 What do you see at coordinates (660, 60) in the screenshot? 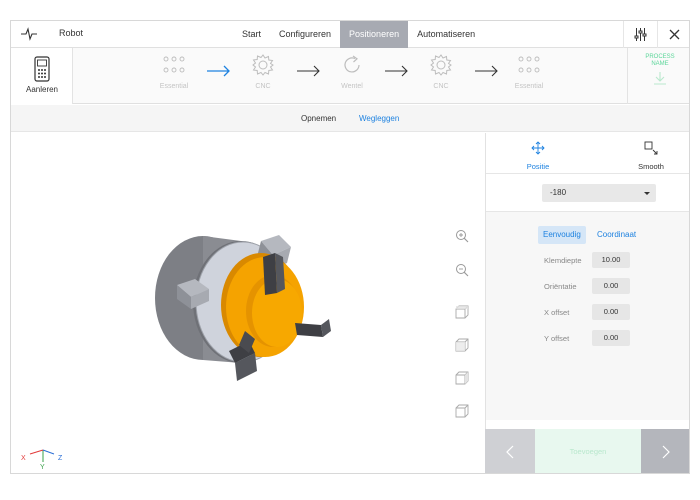
I see `process-name-label: PROCESS NAME` at bounding box center [660, 60].